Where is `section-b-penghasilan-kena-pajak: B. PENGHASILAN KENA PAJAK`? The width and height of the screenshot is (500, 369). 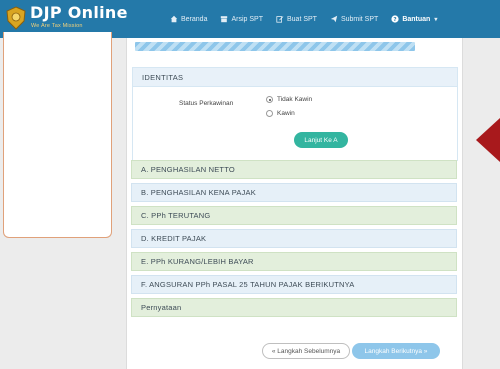 section-b-penghasilan-kena-pajak: B. PENGHASILAN KENA PAJAK is located at coordinates (294, 192).